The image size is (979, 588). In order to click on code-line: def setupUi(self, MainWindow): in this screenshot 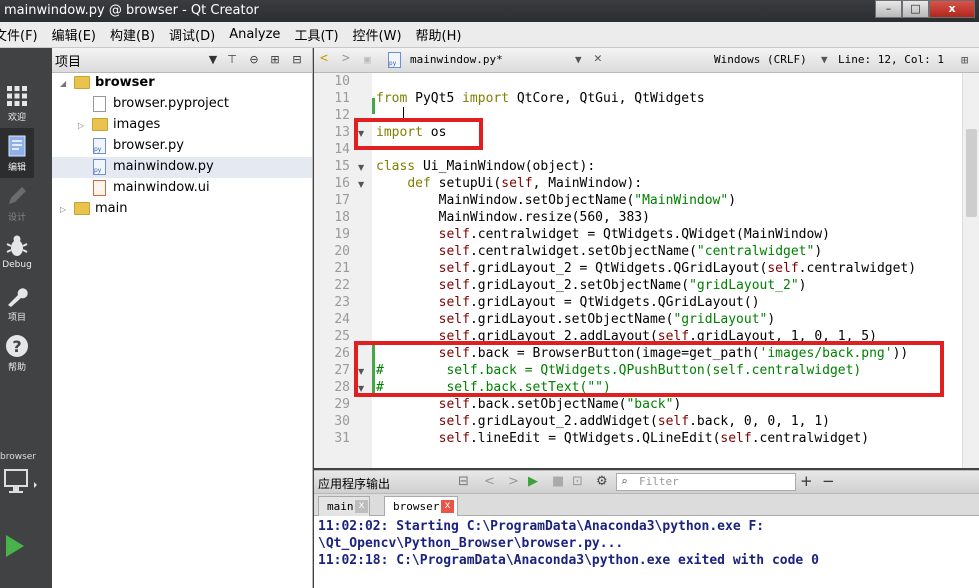, I will do `click(525, 183)`.